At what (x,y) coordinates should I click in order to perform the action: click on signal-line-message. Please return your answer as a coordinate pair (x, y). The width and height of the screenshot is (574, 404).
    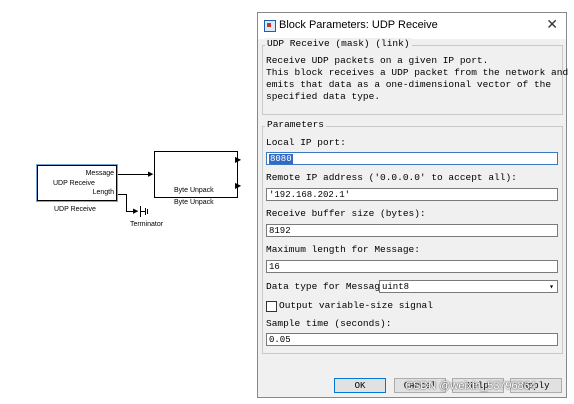
    Looking at the image, I should click on (135, 174).